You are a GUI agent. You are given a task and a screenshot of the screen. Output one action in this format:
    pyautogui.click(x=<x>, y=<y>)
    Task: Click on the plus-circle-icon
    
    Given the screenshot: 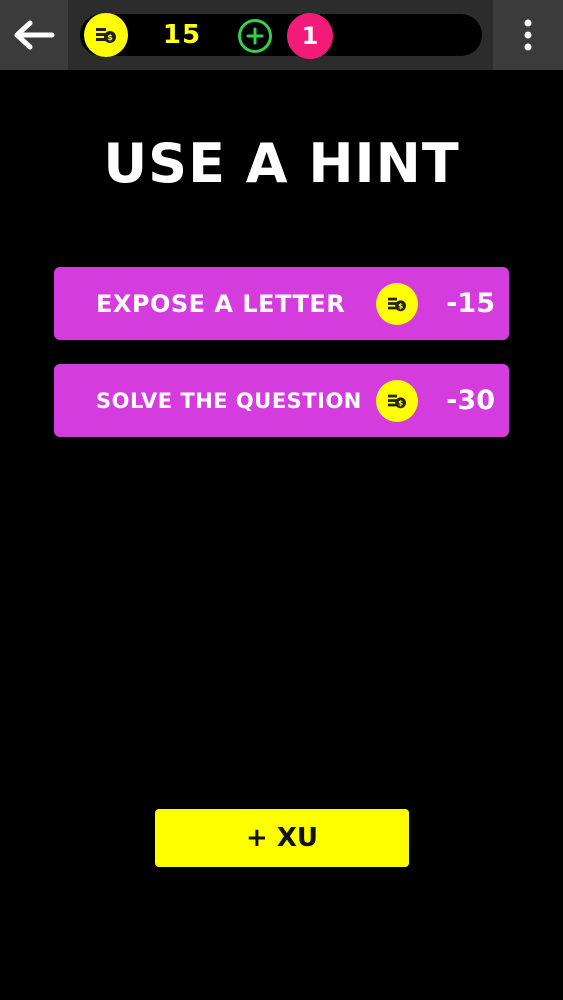 What is the action you would take?
    pyautogui.click(x=255, y=36)
    